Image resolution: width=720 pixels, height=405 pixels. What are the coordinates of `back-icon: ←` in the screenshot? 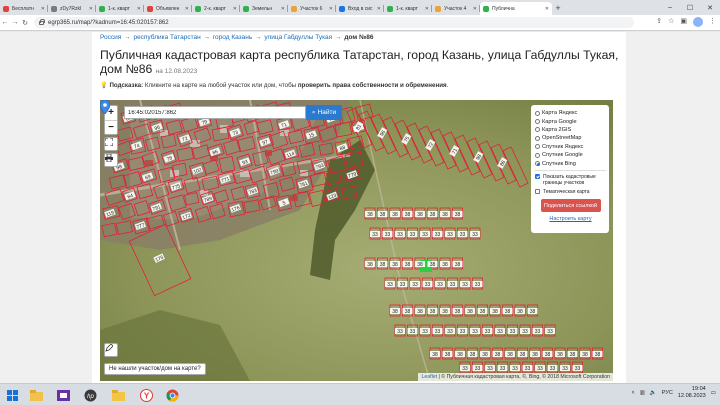 It's located at (5, 22).